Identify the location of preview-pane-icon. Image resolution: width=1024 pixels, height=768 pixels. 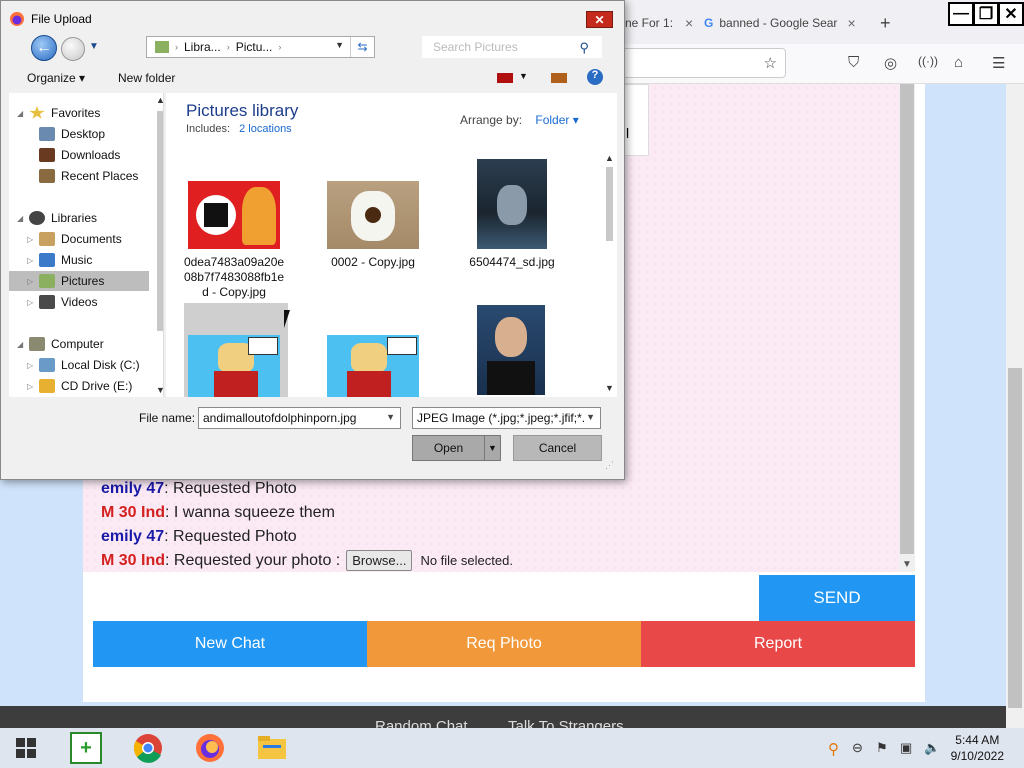
(559, 78).